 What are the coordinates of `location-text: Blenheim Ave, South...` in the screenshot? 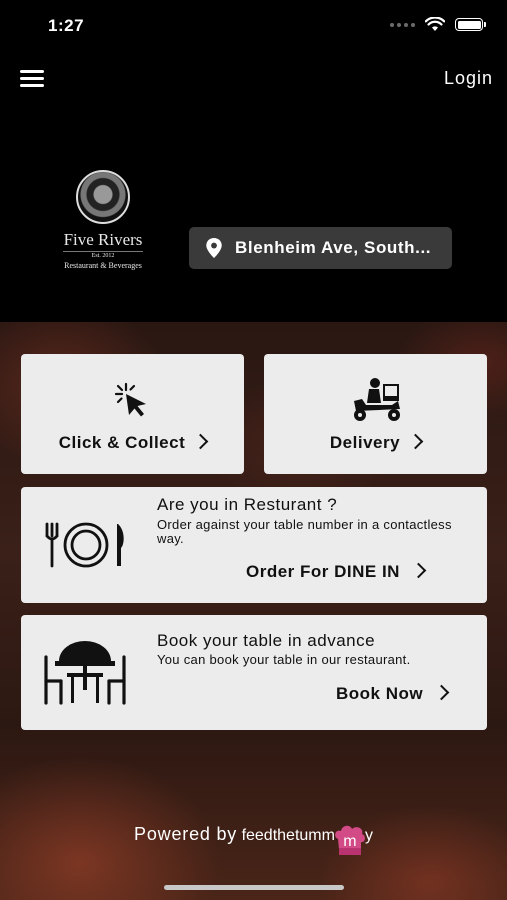 It's located at (333, 247).